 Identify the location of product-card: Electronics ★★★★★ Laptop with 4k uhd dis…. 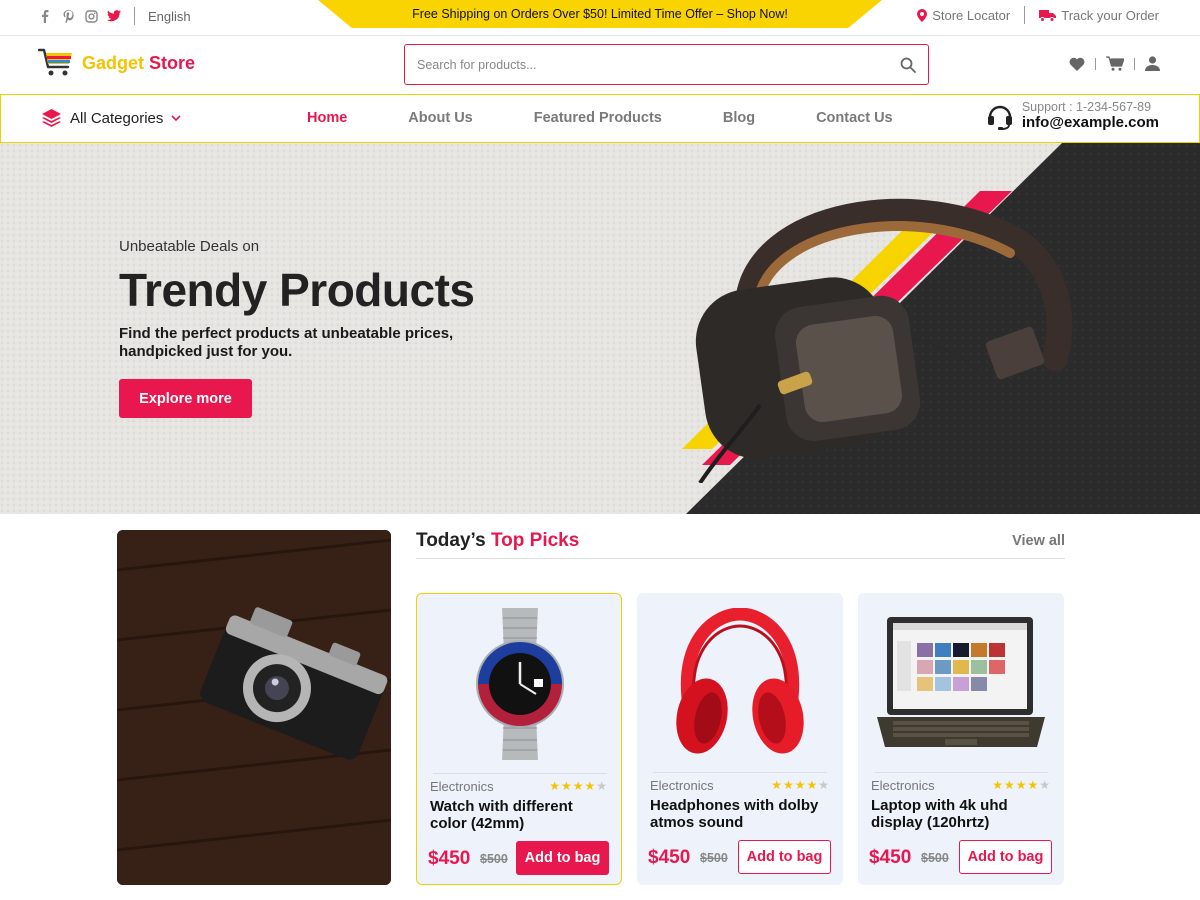
(961, 739).